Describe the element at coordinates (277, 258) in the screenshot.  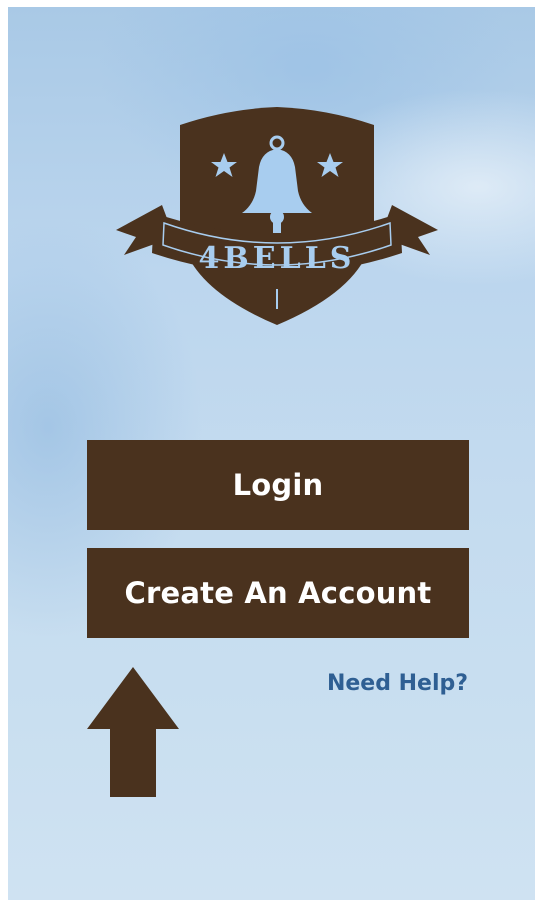
I see `logo-text: 4BELLS` at that location.